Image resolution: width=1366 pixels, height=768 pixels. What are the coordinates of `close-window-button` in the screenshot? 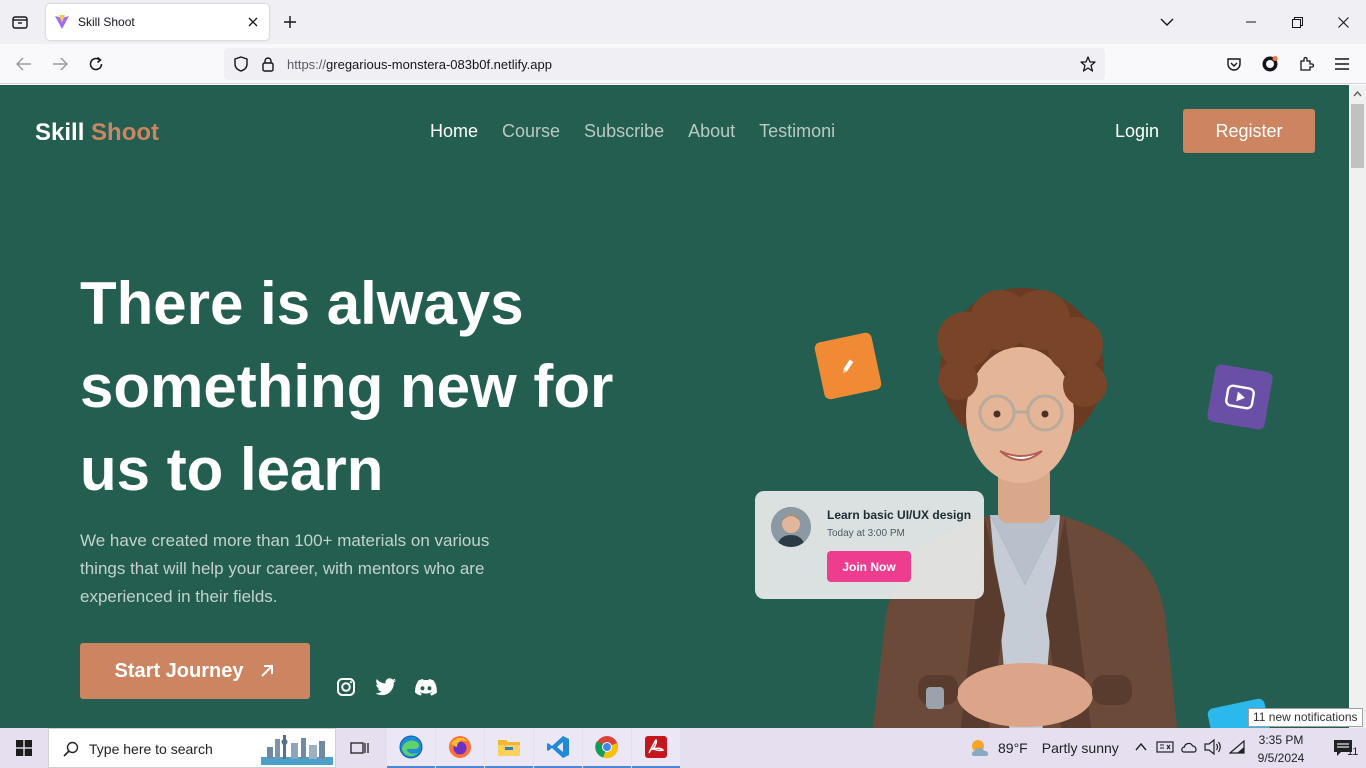 It's located at (1343, 22).